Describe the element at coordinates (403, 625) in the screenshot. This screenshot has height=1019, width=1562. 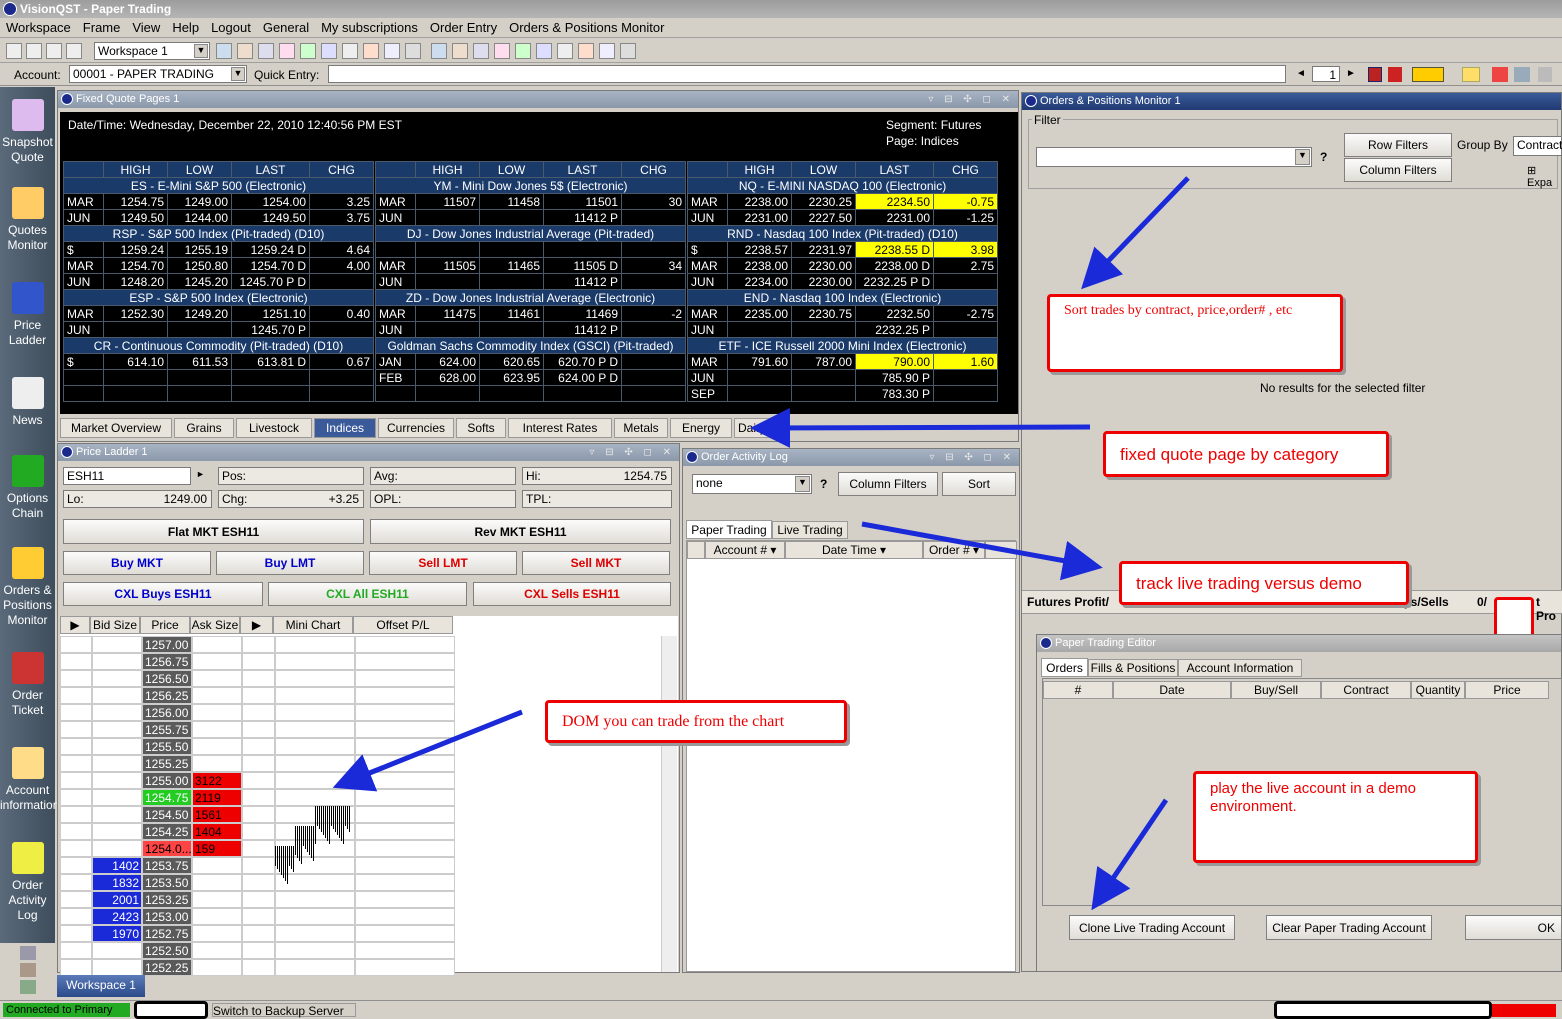
I see `dom-header-cell: Offset P/L` at that location.